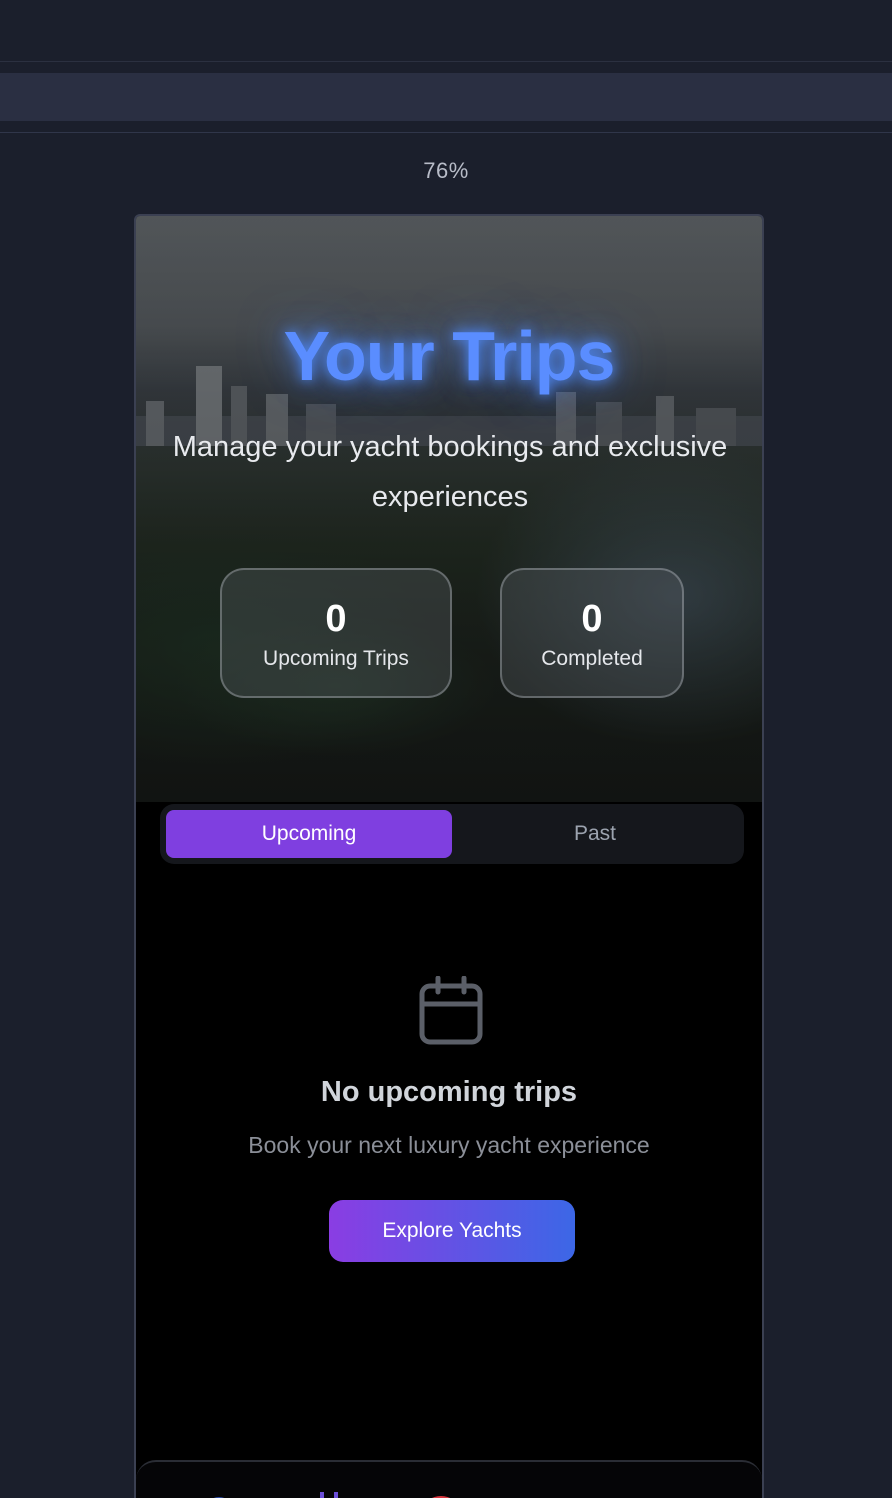  I want to click on stat-card-completed: 0 Completed, so click(592, 633).